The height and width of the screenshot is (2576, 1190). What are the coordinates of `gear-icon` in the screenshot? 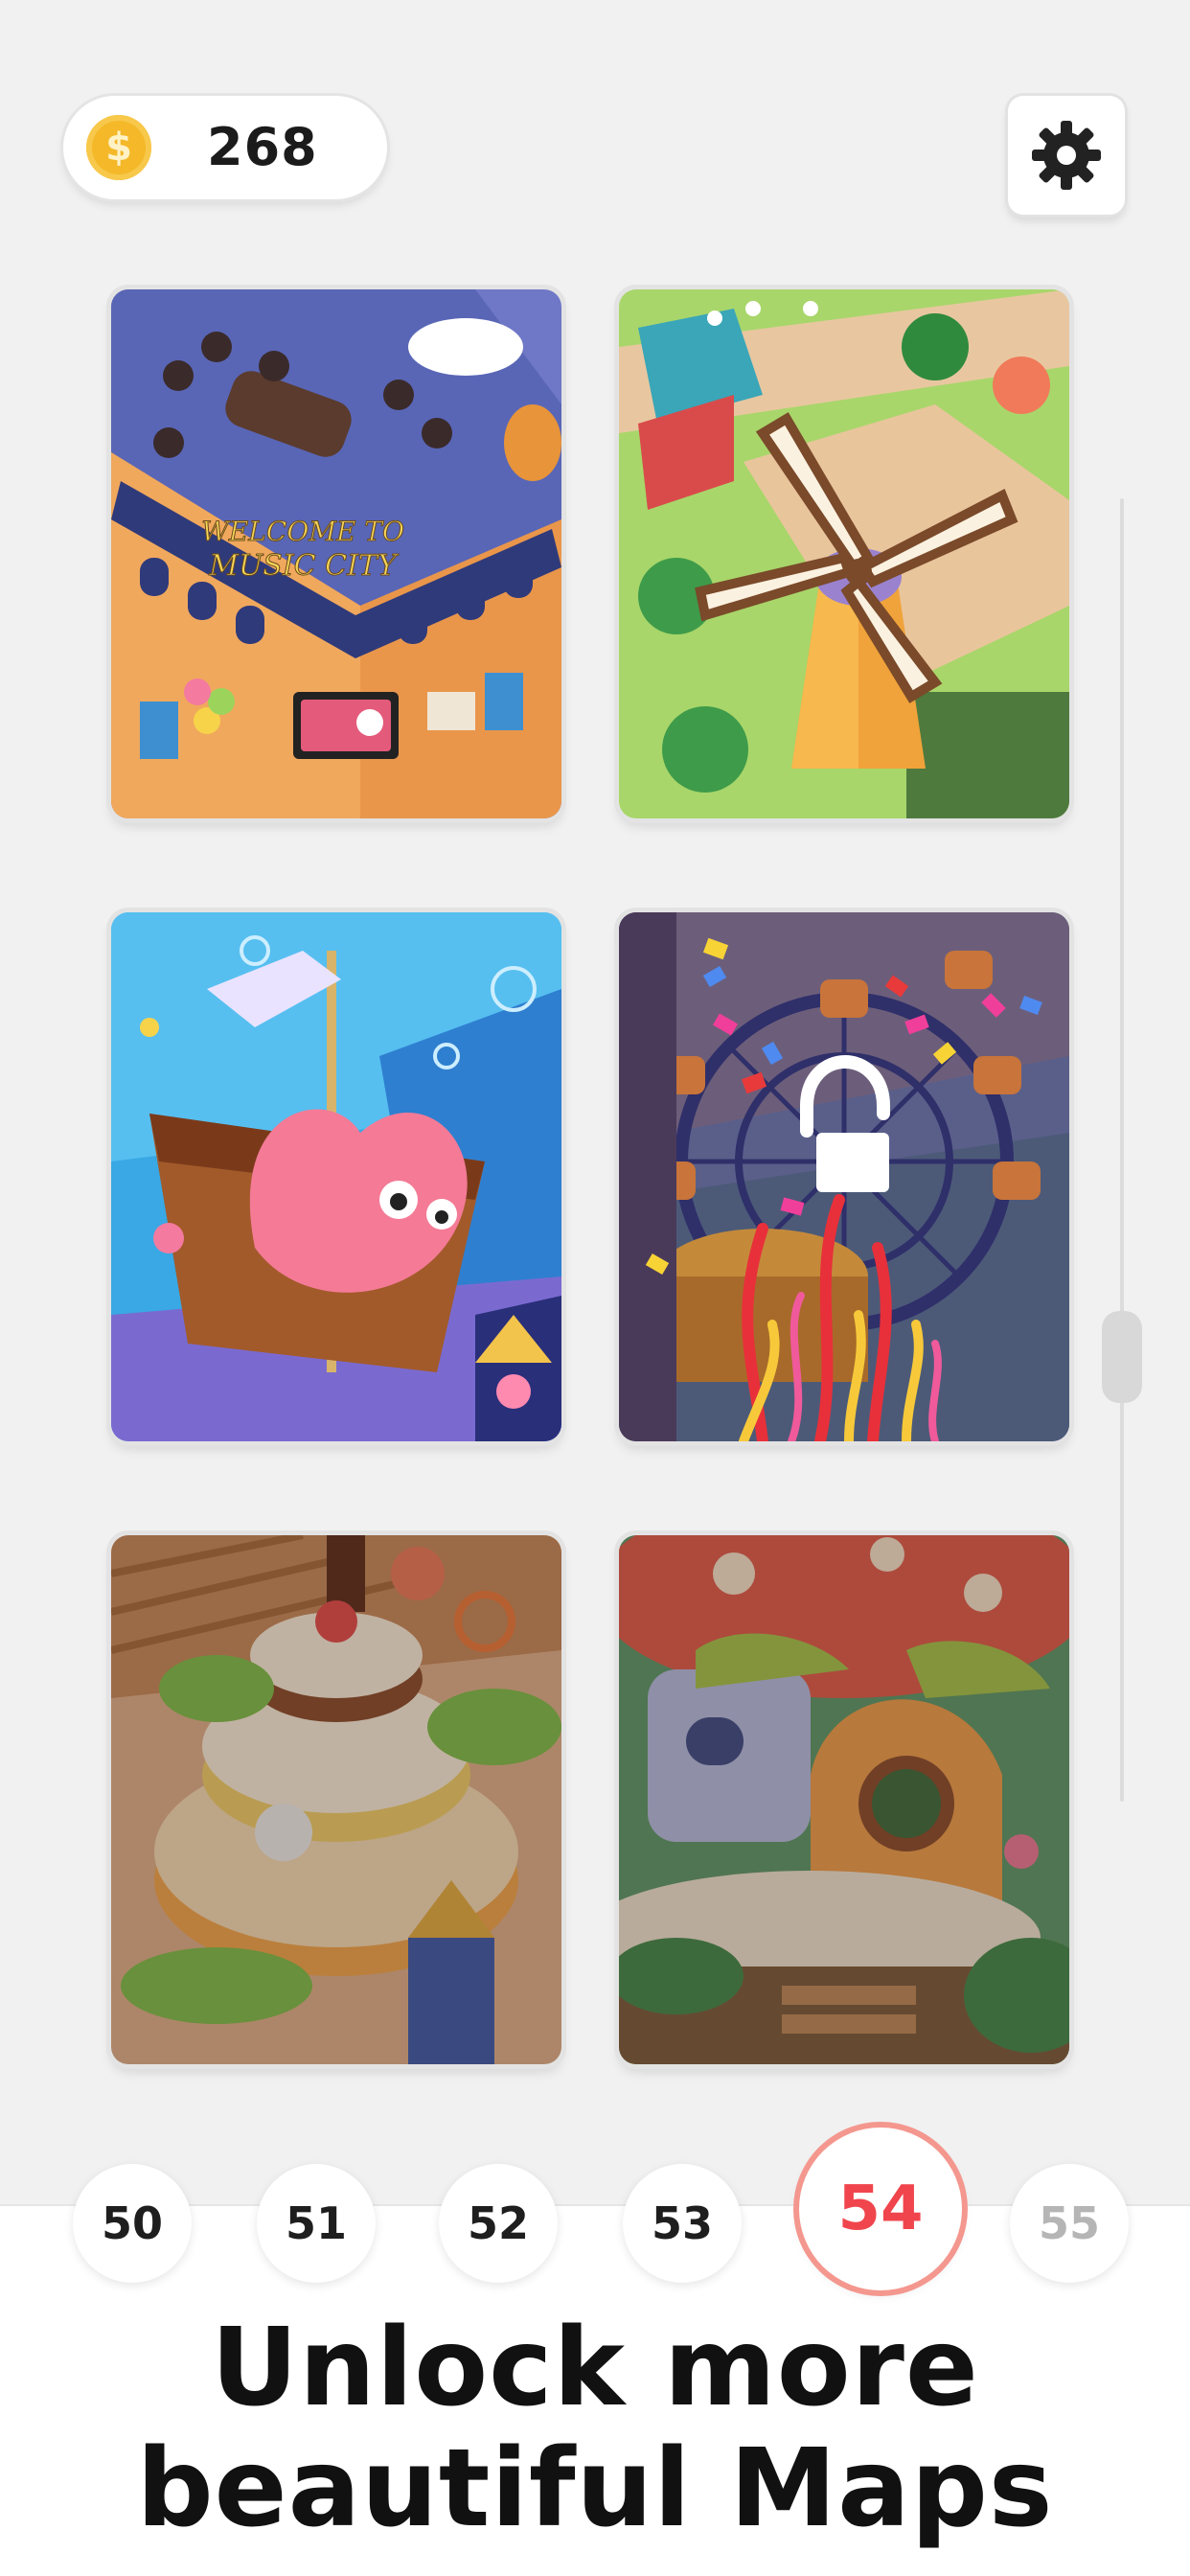 It's located at (1067, 155).